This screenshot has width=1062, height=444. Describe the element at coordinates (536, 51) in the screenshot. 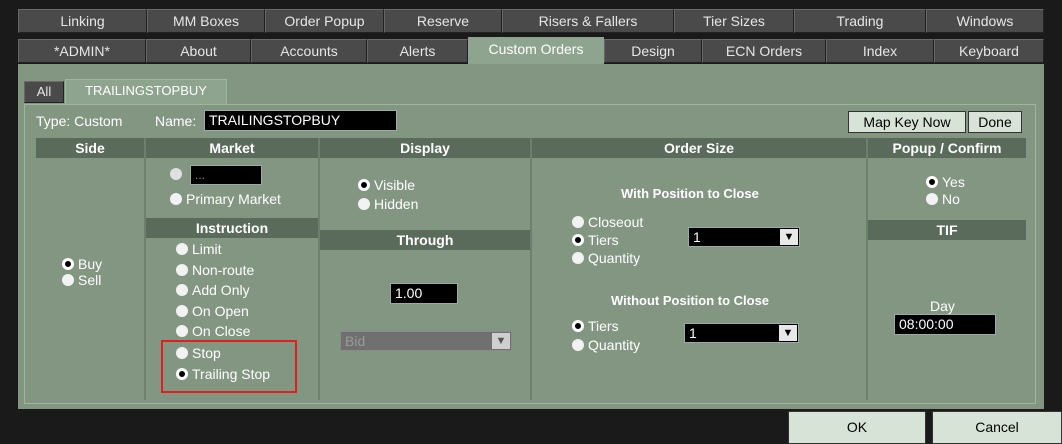

I see `tab-custom-orders: Custom Orders` at that location.